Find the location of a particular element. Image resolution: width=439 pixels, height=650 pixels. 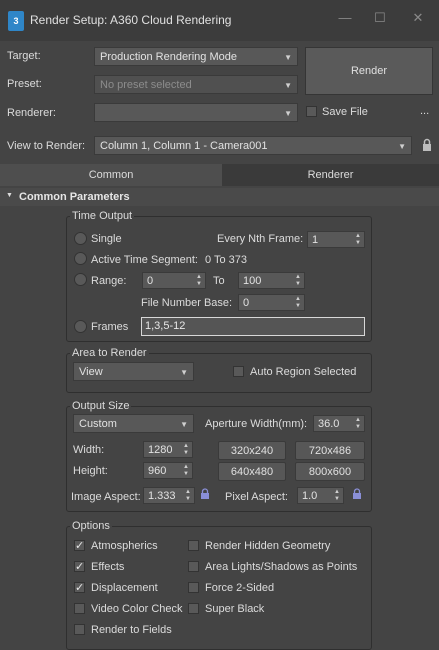

render-to-fields-label: Render to Fields is located at coordinates (131, 630).